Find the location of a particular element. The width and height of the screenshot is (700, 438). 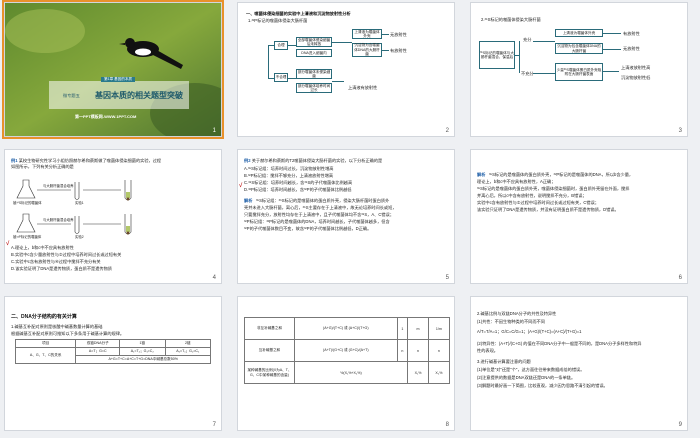

example-label: 例1 is located at coordinates (14, 160).